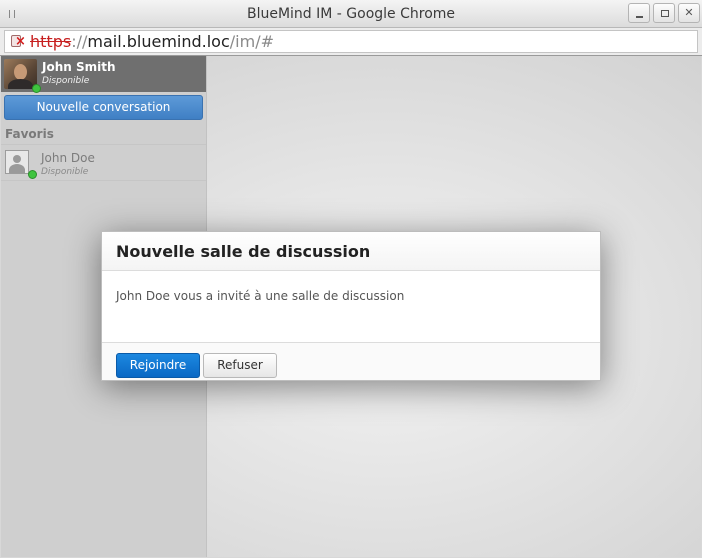 The image size is (702, 558). I want to click on dialog-footer: Rejoindre Refuser, so click(351, 361).